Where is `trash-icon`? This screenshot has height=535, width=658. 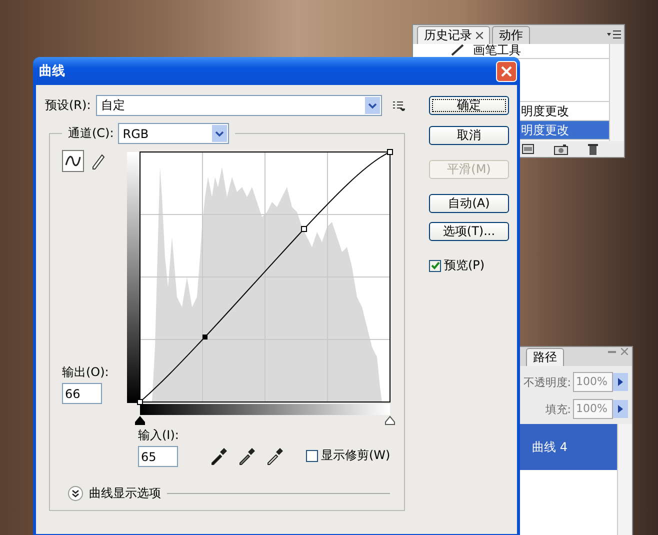
trash-icon is located at coordinates (593, 149).